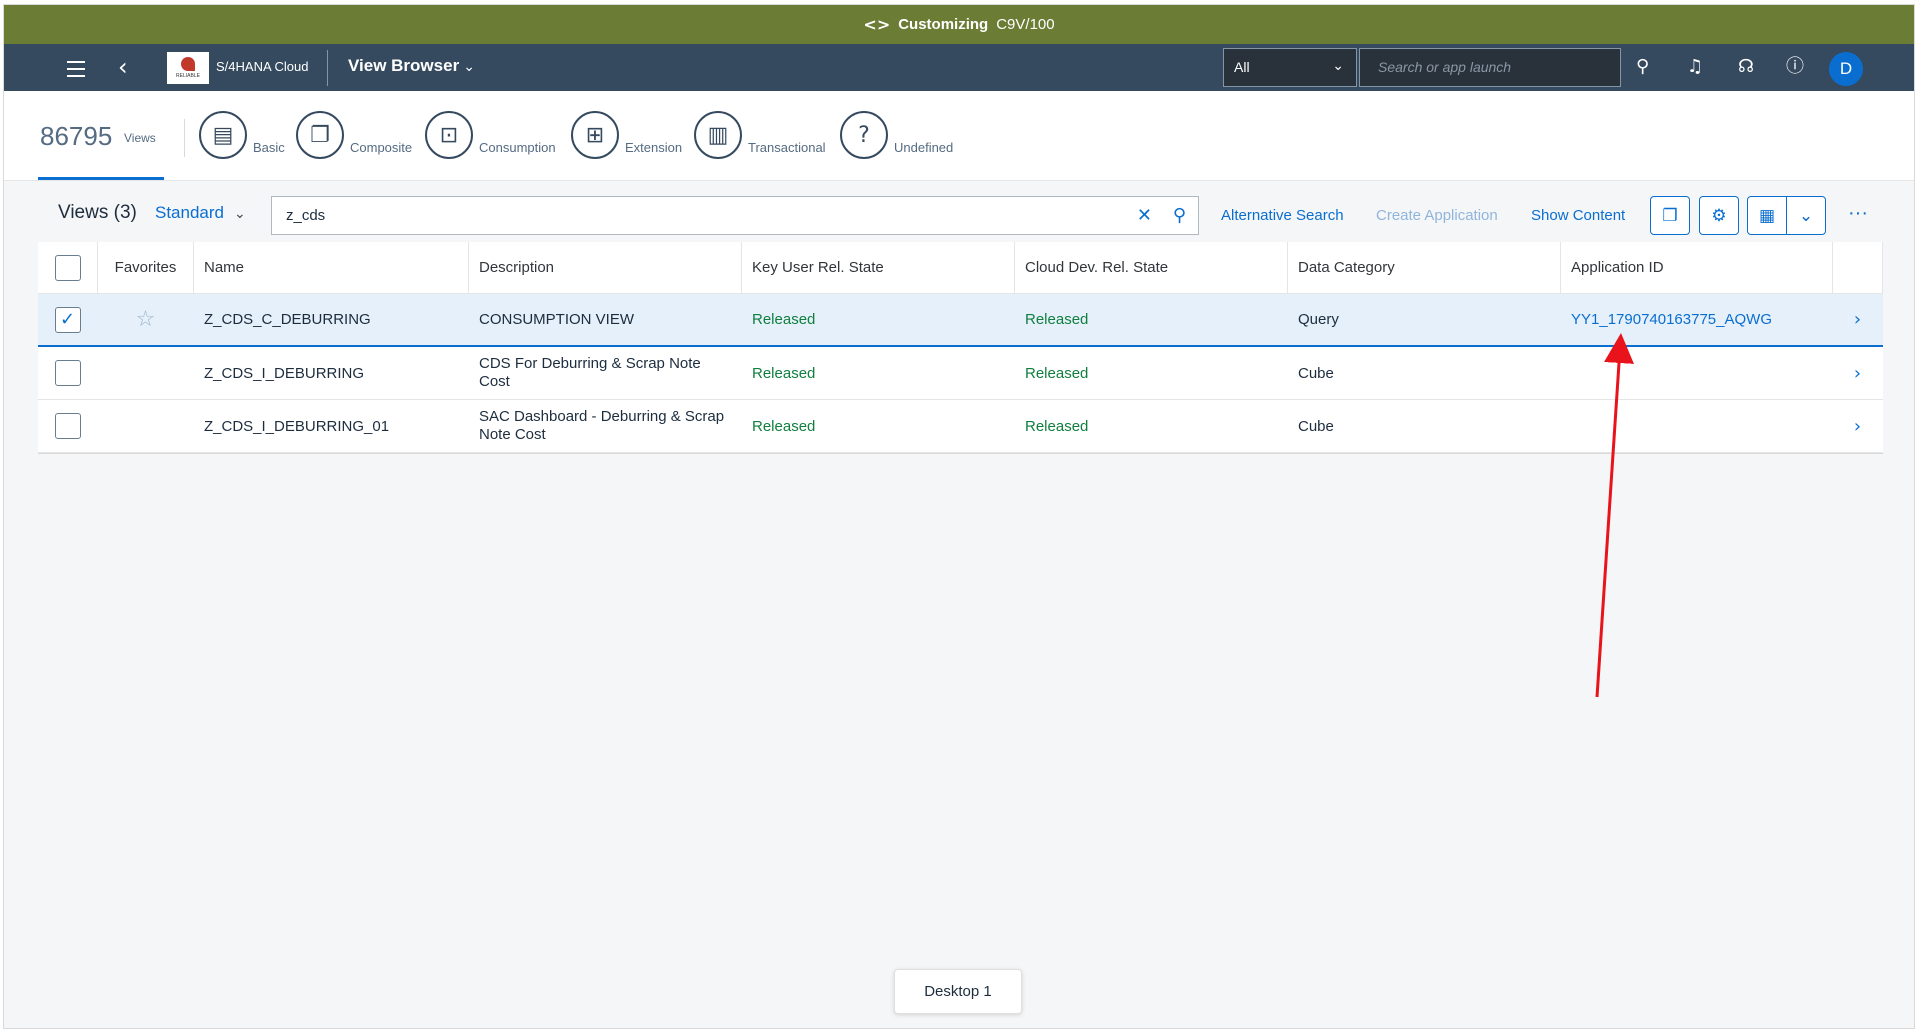 The width and height of the screenshot is (1918, 1032). Describe the element at coordinates (381, 147) in the screenshot. I see `category-label: Composite` at that location.